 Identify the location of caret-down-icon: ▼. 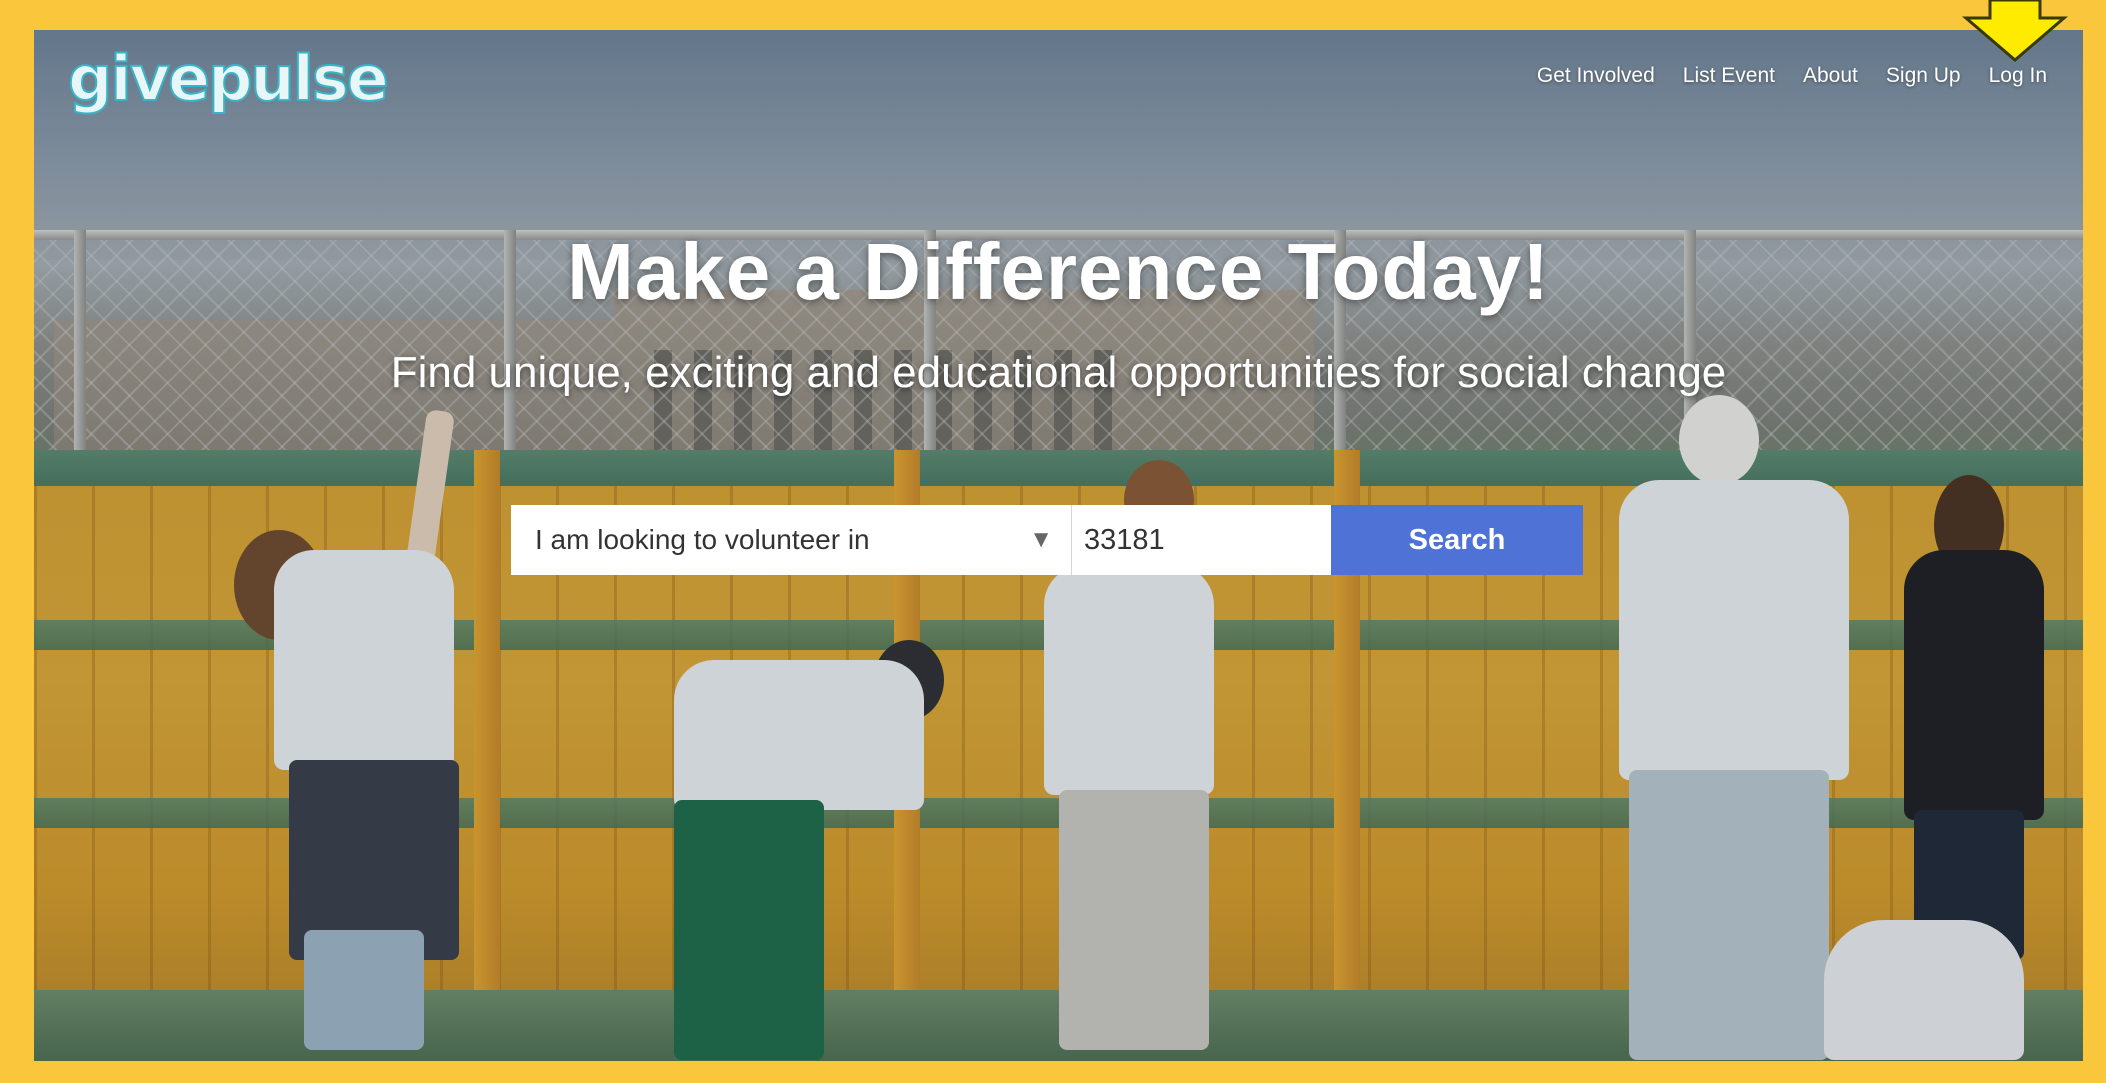
(1041, 539).